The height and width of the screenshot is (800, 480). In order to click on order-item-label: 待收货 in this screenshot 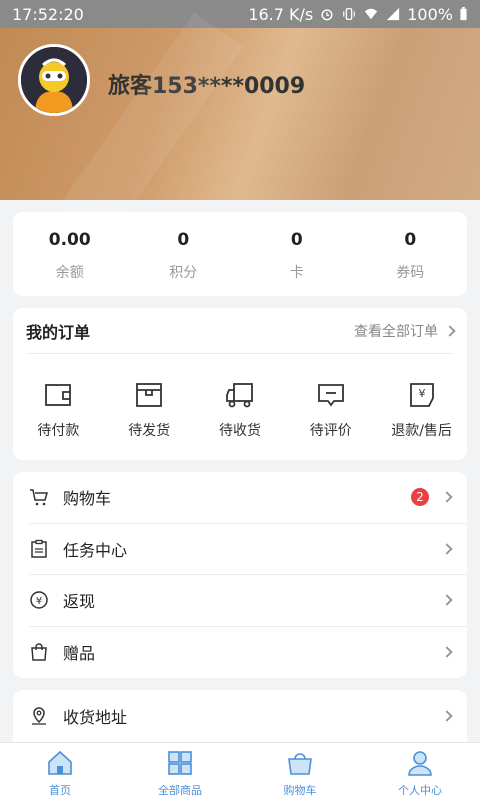, I will do `click(239, 431)`.